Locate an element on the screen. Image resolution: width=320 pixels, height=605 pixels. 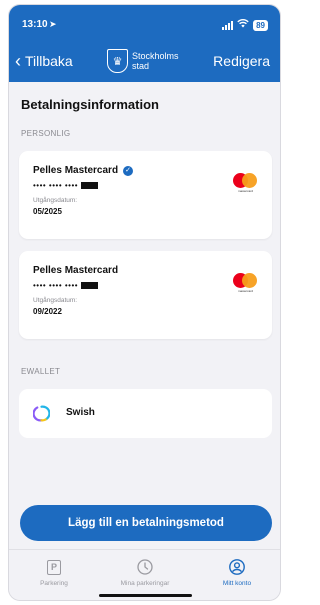
back-button: ‹ Tillbaka is located at coordinates (44, 61).